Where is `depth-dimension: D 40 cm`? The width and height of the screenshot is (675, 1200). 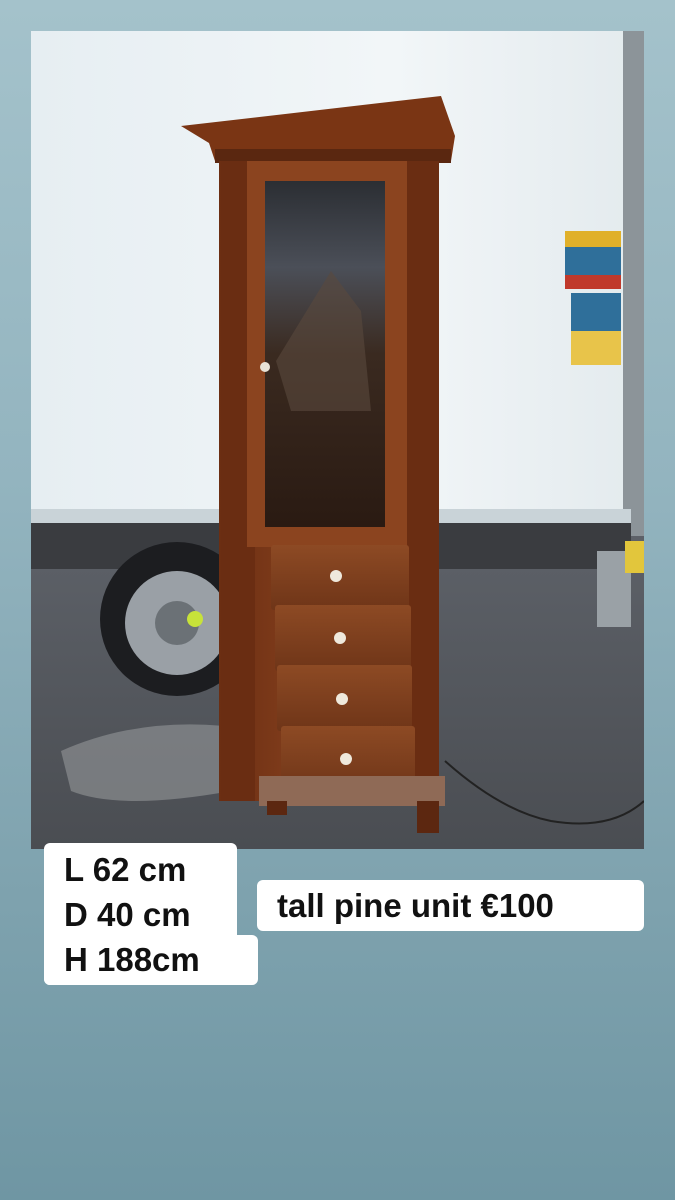 depth-dimension: D 40 cm is located at coordinates (127, 914).